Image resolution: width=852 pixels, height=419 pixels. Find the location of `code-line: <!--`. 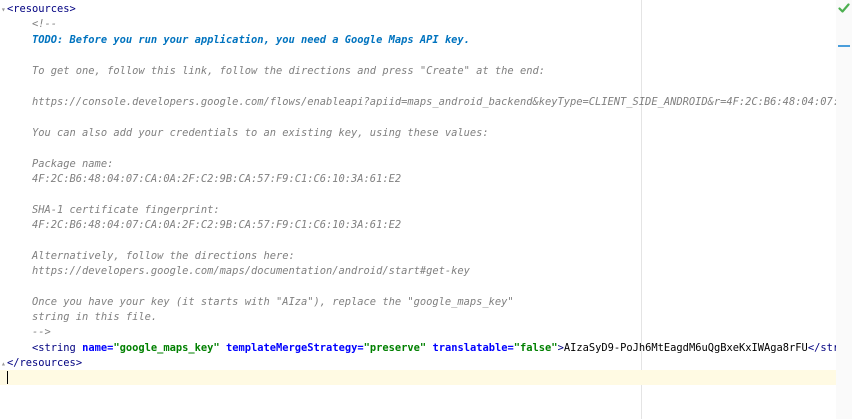

code-line: <!-- is located at coordinates (418, 24).